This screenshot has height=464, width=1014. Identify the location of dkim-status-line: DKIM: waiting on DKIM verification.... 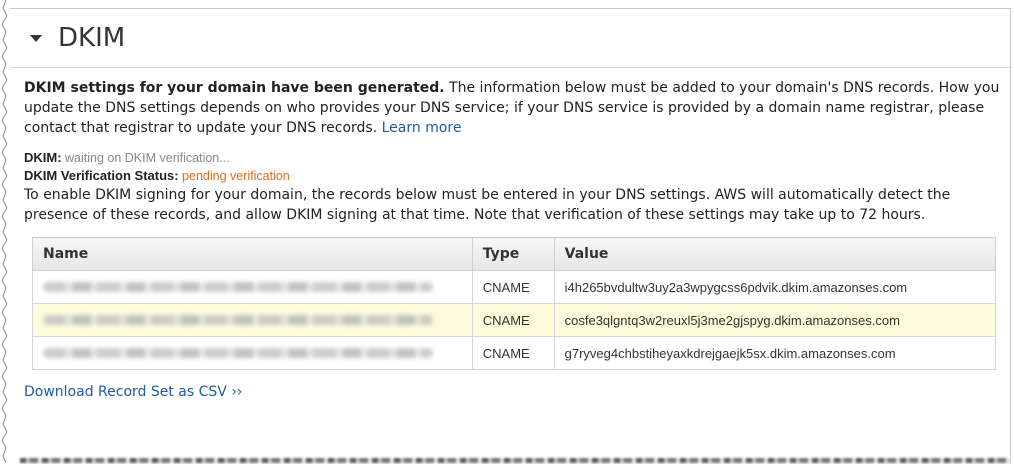
(517, 158).